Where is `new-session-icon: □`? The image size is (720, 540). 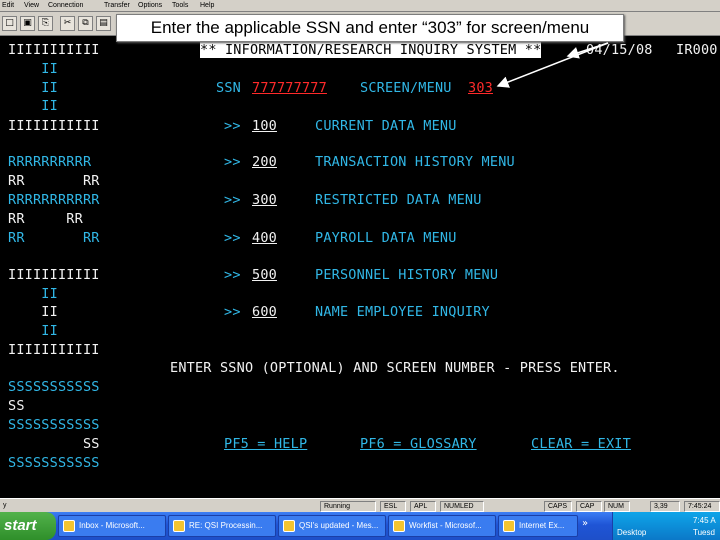
new-session-icon: □ is located at coordinates (9, 23).